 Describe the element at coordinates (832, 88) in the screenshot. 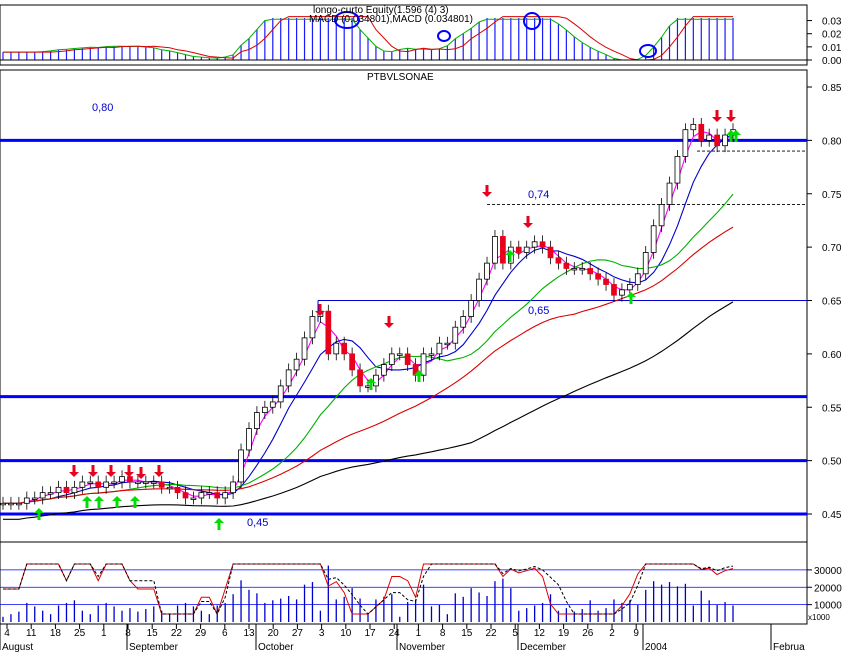

I see `price-axis-tick-label: 0.85` at that location.